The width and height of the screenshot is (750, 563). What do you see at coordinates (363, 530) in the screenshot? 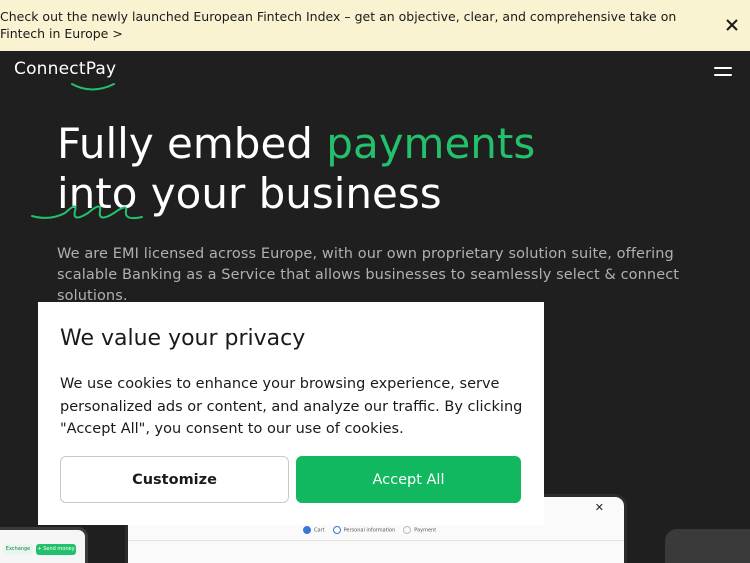
I see `mockup-step: Personal information` at bounding box center [363, 530].